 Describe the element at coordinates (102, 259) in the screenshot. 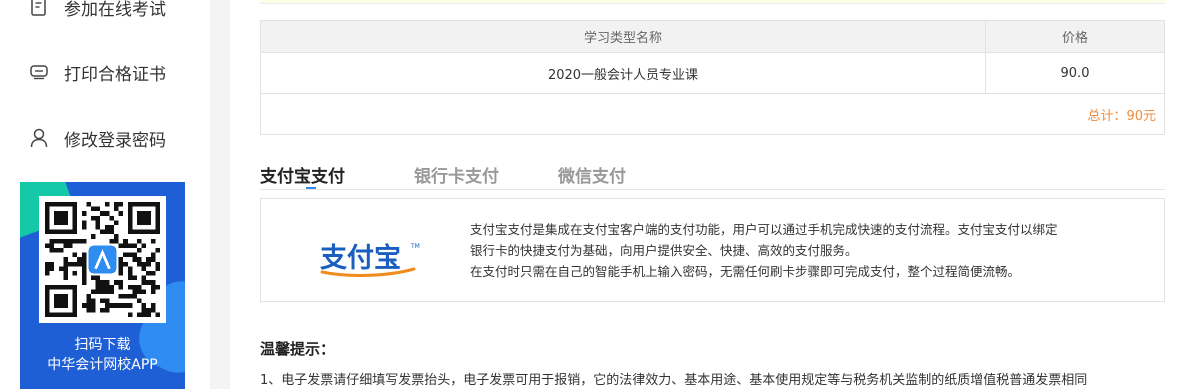

I see `qr-code` at that location.